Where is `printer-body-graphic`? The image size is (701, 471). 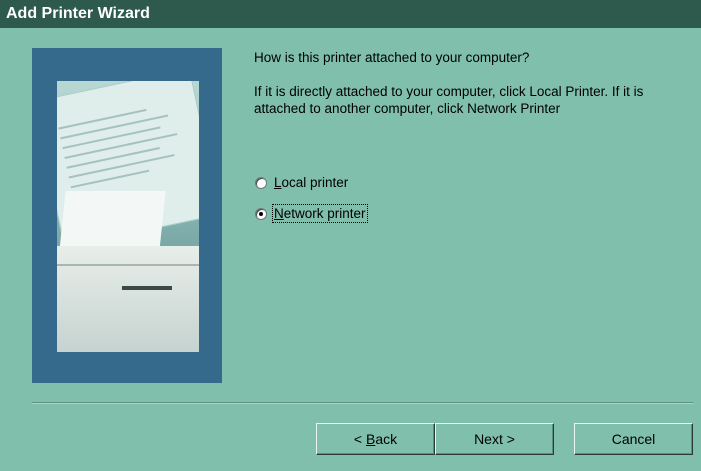
printer-body-graphic is located at coordinates (128, 299).